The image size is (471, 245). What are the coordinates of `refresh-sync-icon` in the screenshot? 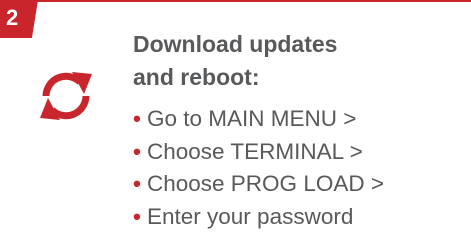 It's located at (66, 96).